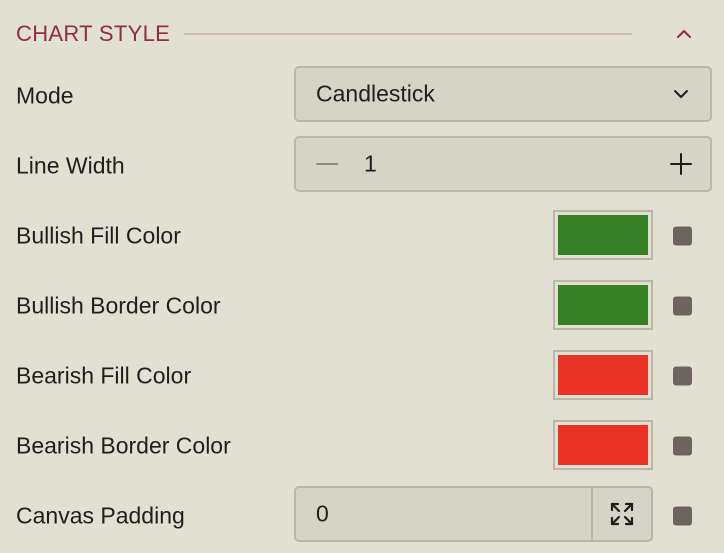 The height and width of the screenshot is (553, 724). What do you see at coordinates (98, 235) in the screenshot?
I see `bullish-fill-label: Bullish Fill Color` at bounding box center [98, 235].